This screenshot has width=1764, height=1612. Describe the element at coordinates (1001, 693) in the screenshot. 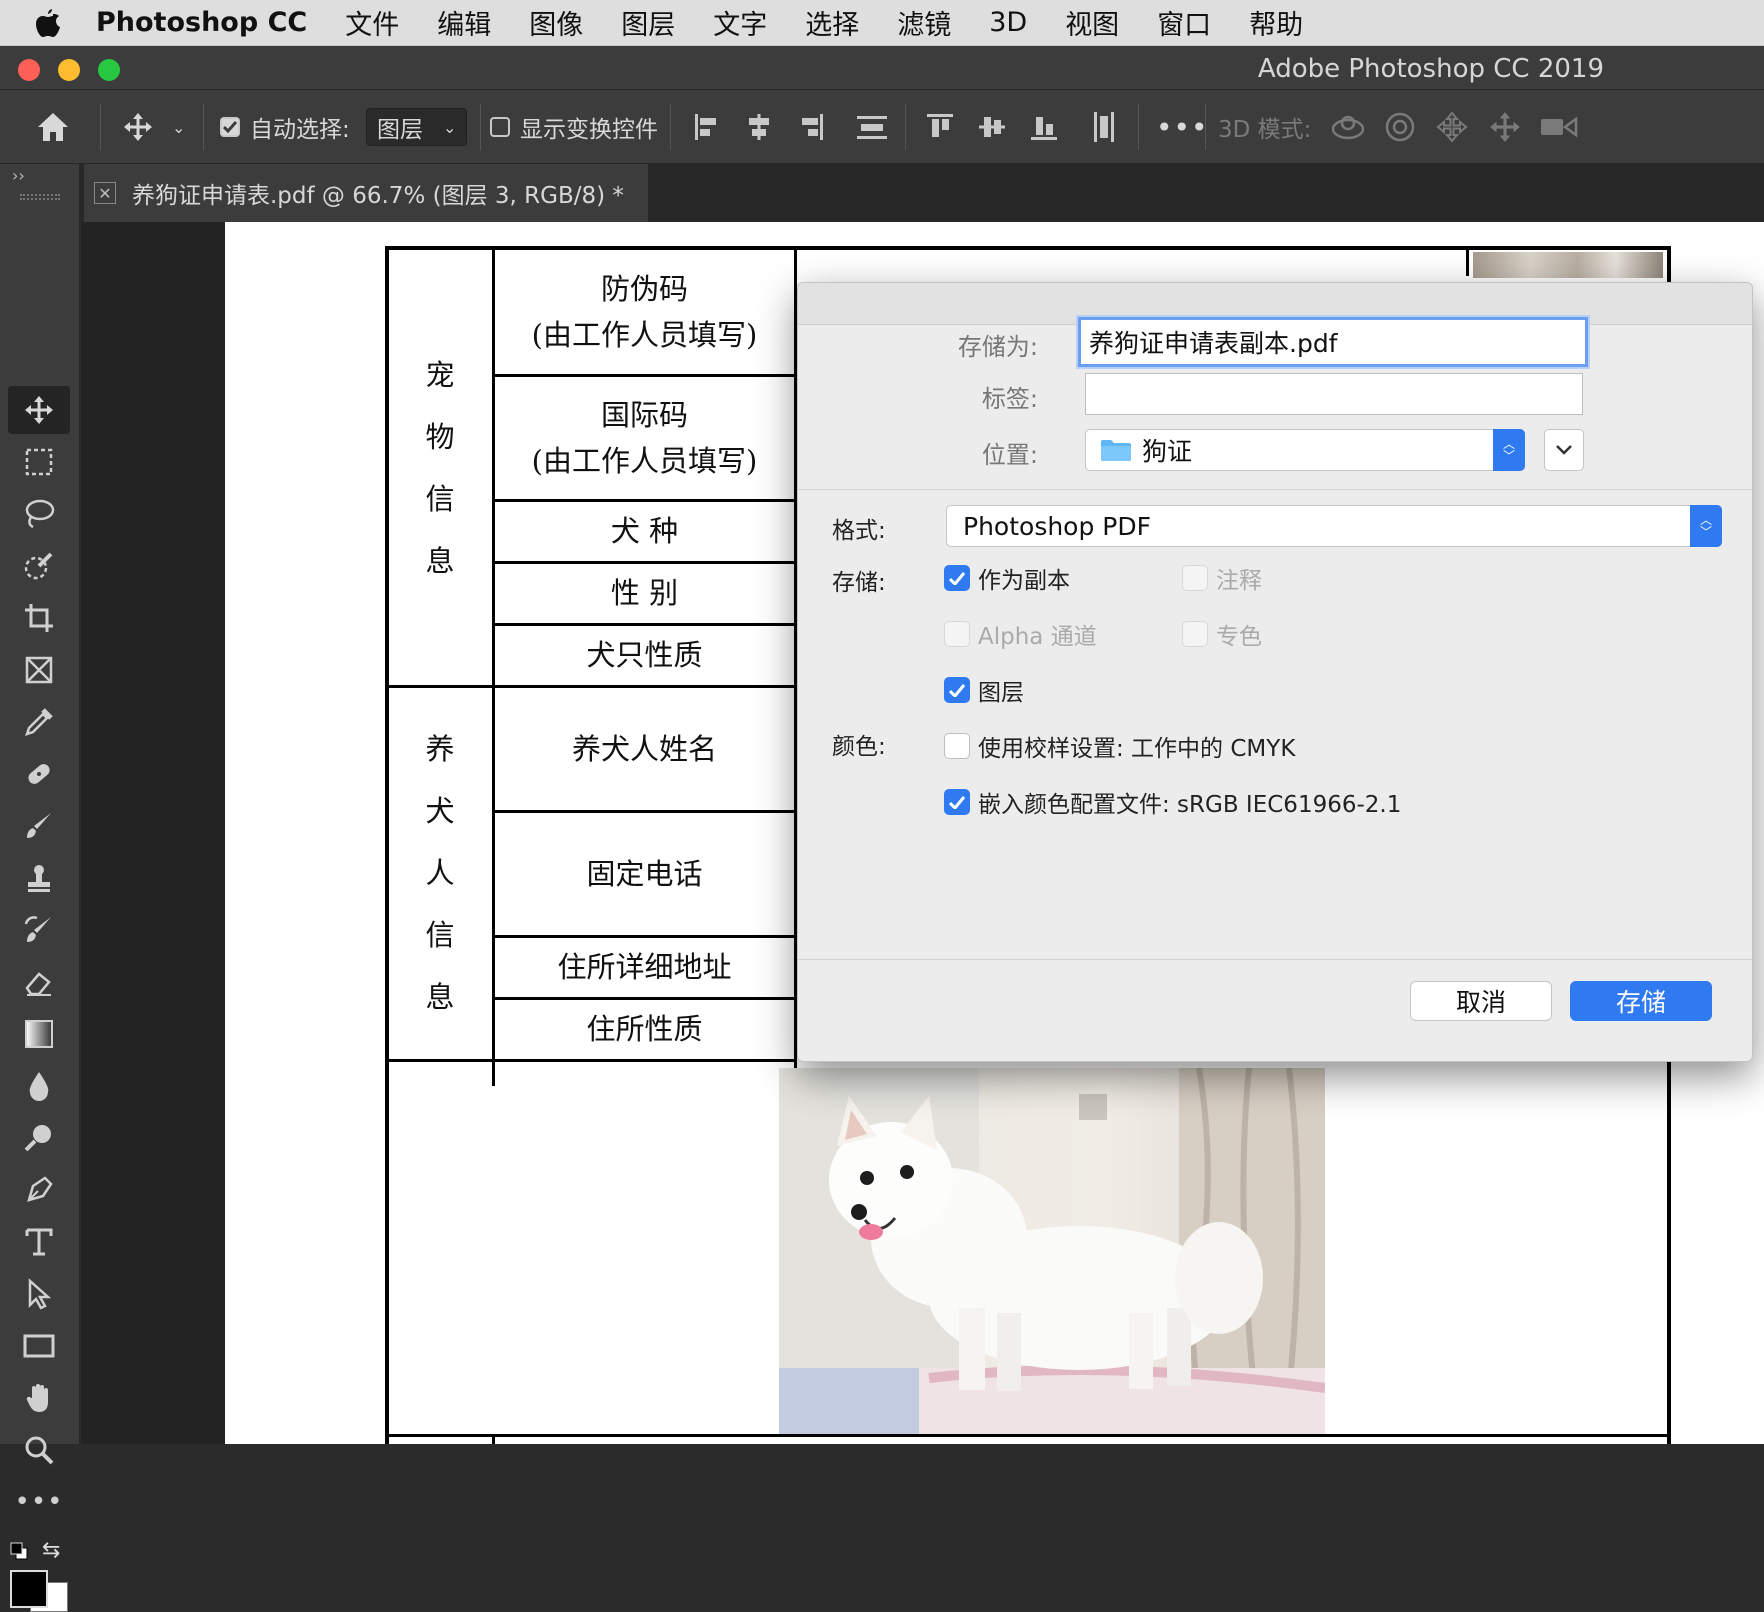

I see `layers-label: 图层` at that location.